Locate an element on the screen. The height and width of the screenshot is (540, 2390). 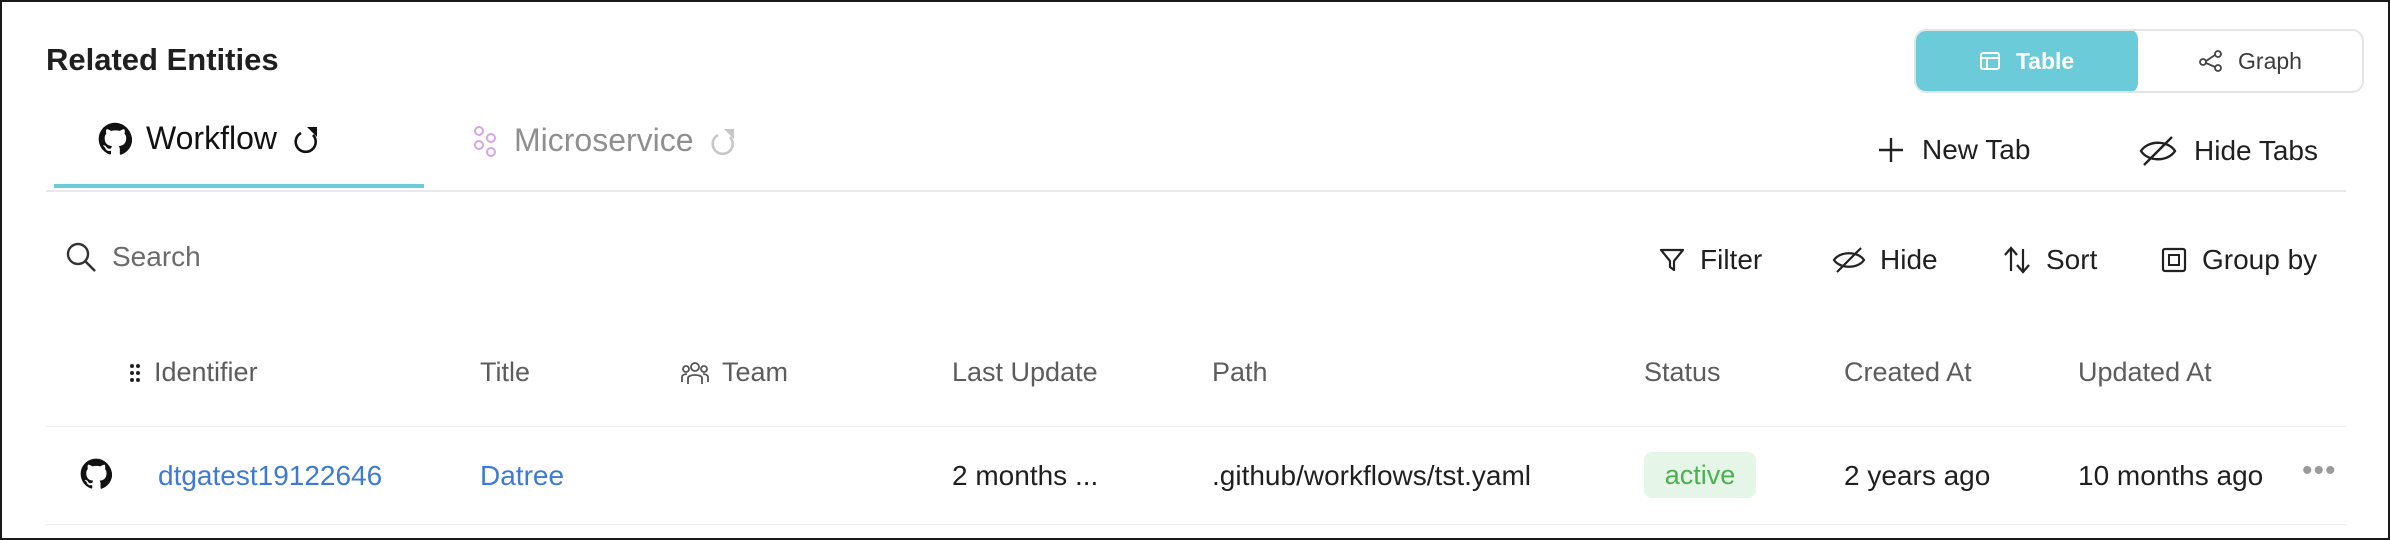
column-header-label: Identifier is located at coordinates (206, 372).